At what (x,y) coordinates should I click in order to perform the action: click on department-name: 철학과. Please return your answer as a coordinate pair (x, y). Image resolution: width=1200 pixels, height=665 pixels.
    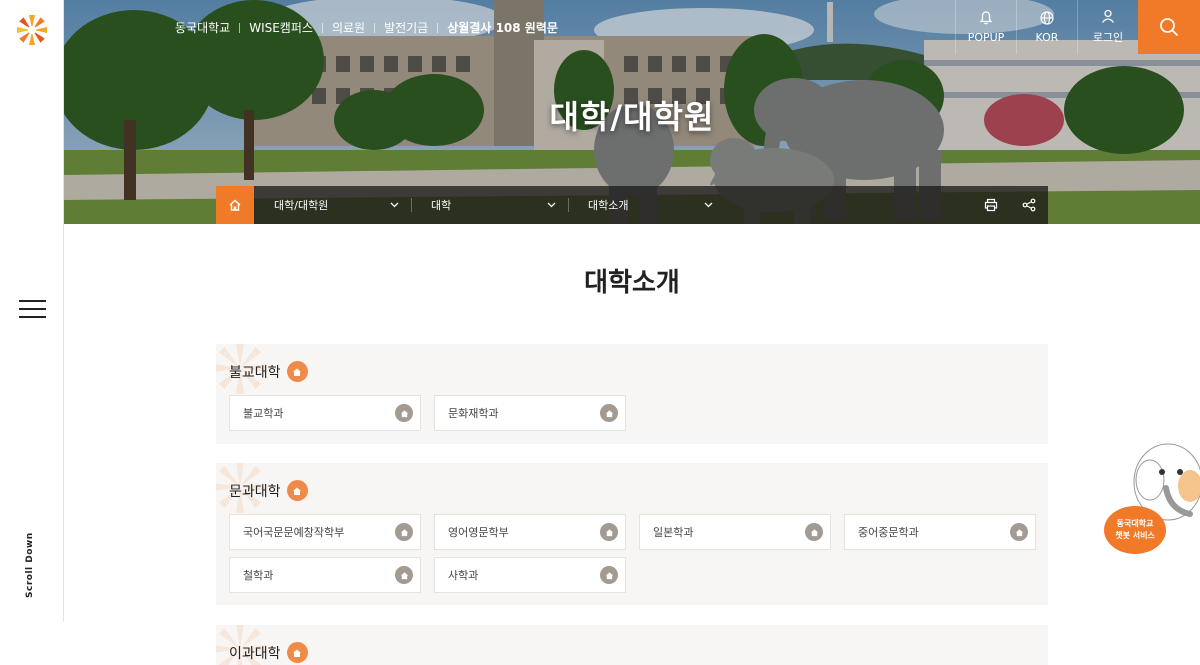
    Looking at the image, I should click on (258, 575).